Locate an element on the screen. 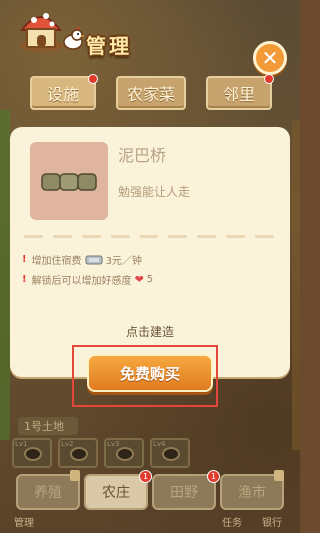 The height and width of the screenshot is (533, 320). item-thumbnail is located at coordinates (69, 181).